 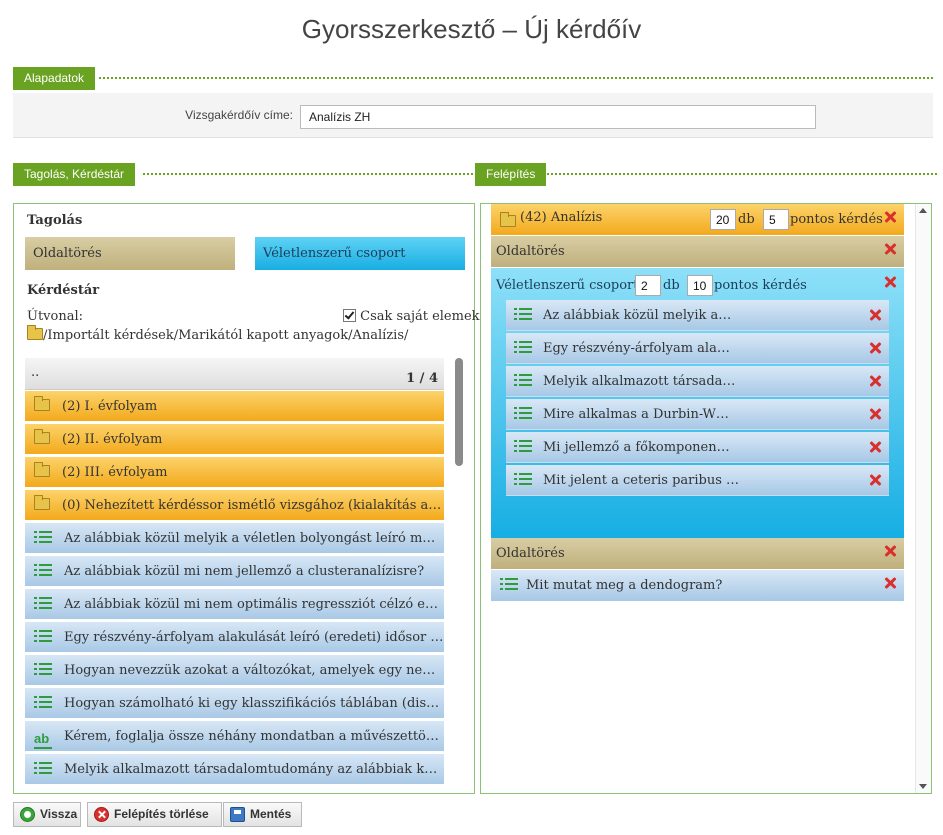 What do you see at coordinates (923, 498) in the screenshot?
I see `layout-scrollbar` at bounding box center [923, 498].